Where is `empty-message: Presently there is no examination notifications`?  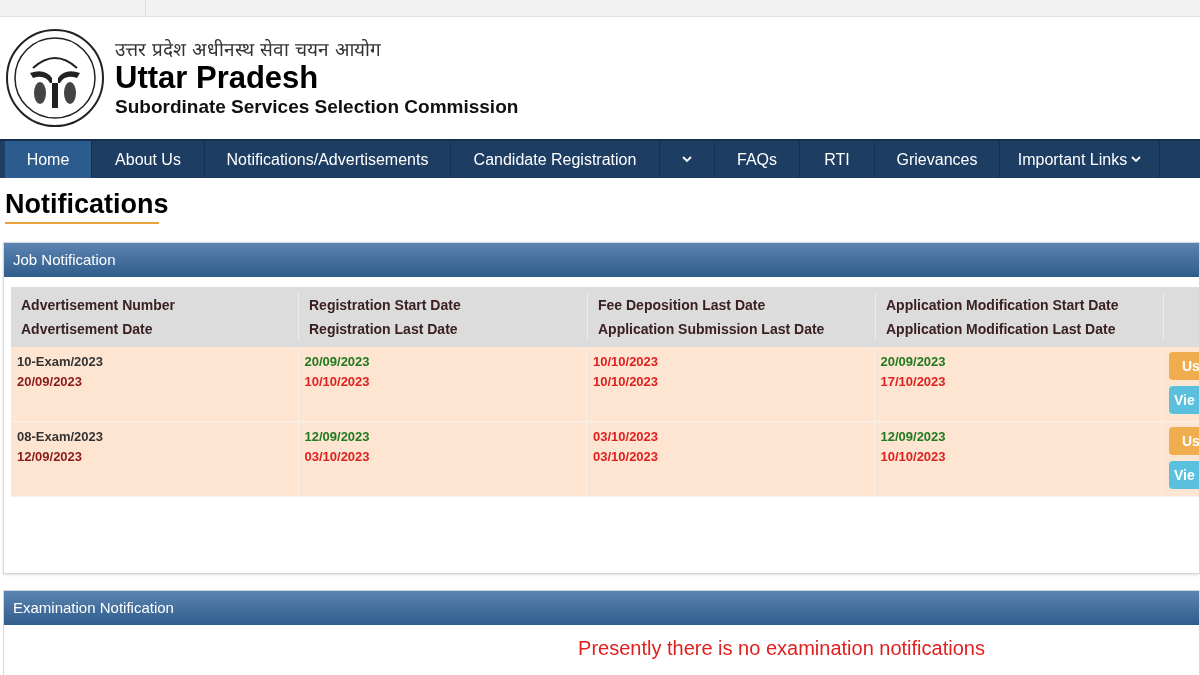 empty-message: Presently there is no examination notifications is located at coordinates (781, 648).